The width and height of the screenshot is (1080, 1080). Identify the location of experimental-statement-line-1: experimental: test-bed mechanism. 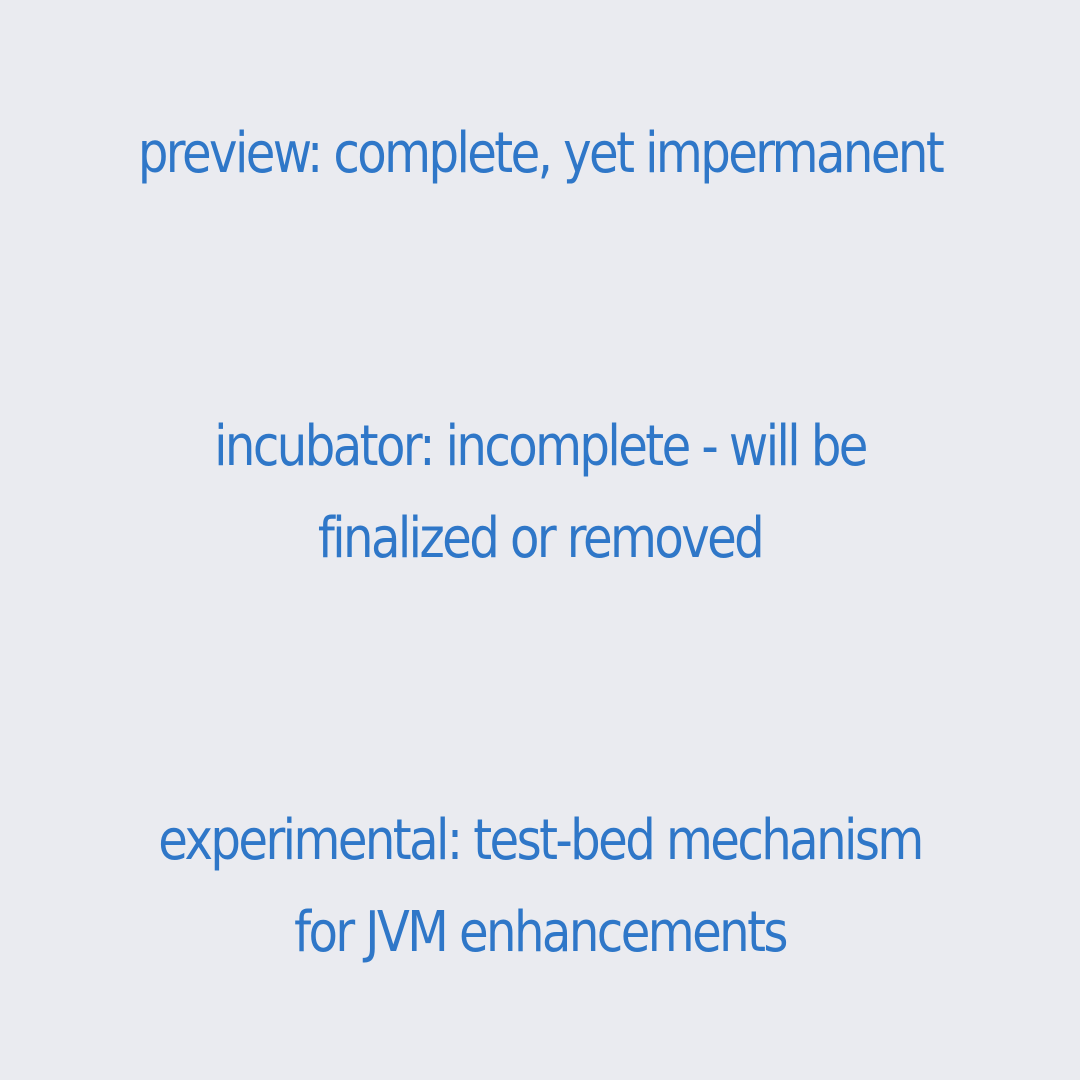
(541, 840).